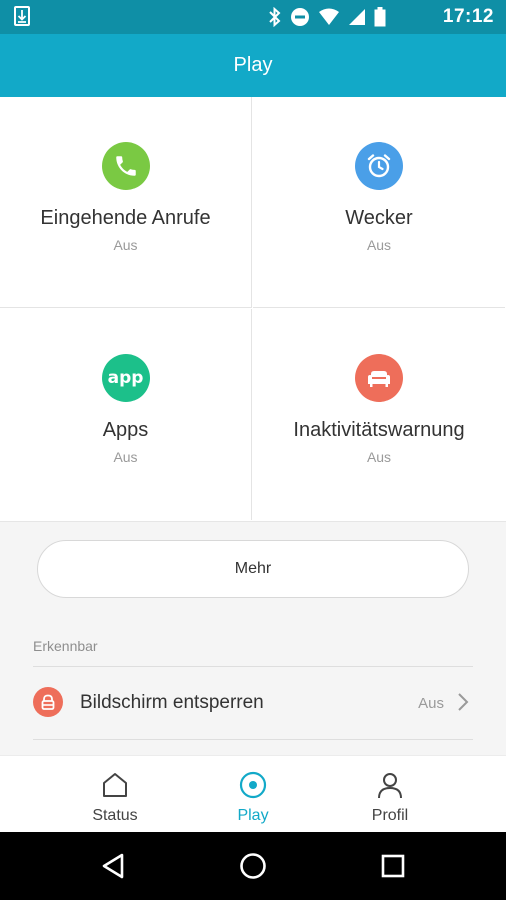 The height and width of the screenshot is (900, 506). What do you see at coordinates (329, 16) in the screenshot?
I see `wifi-icon` at bounding box center [329, 16].